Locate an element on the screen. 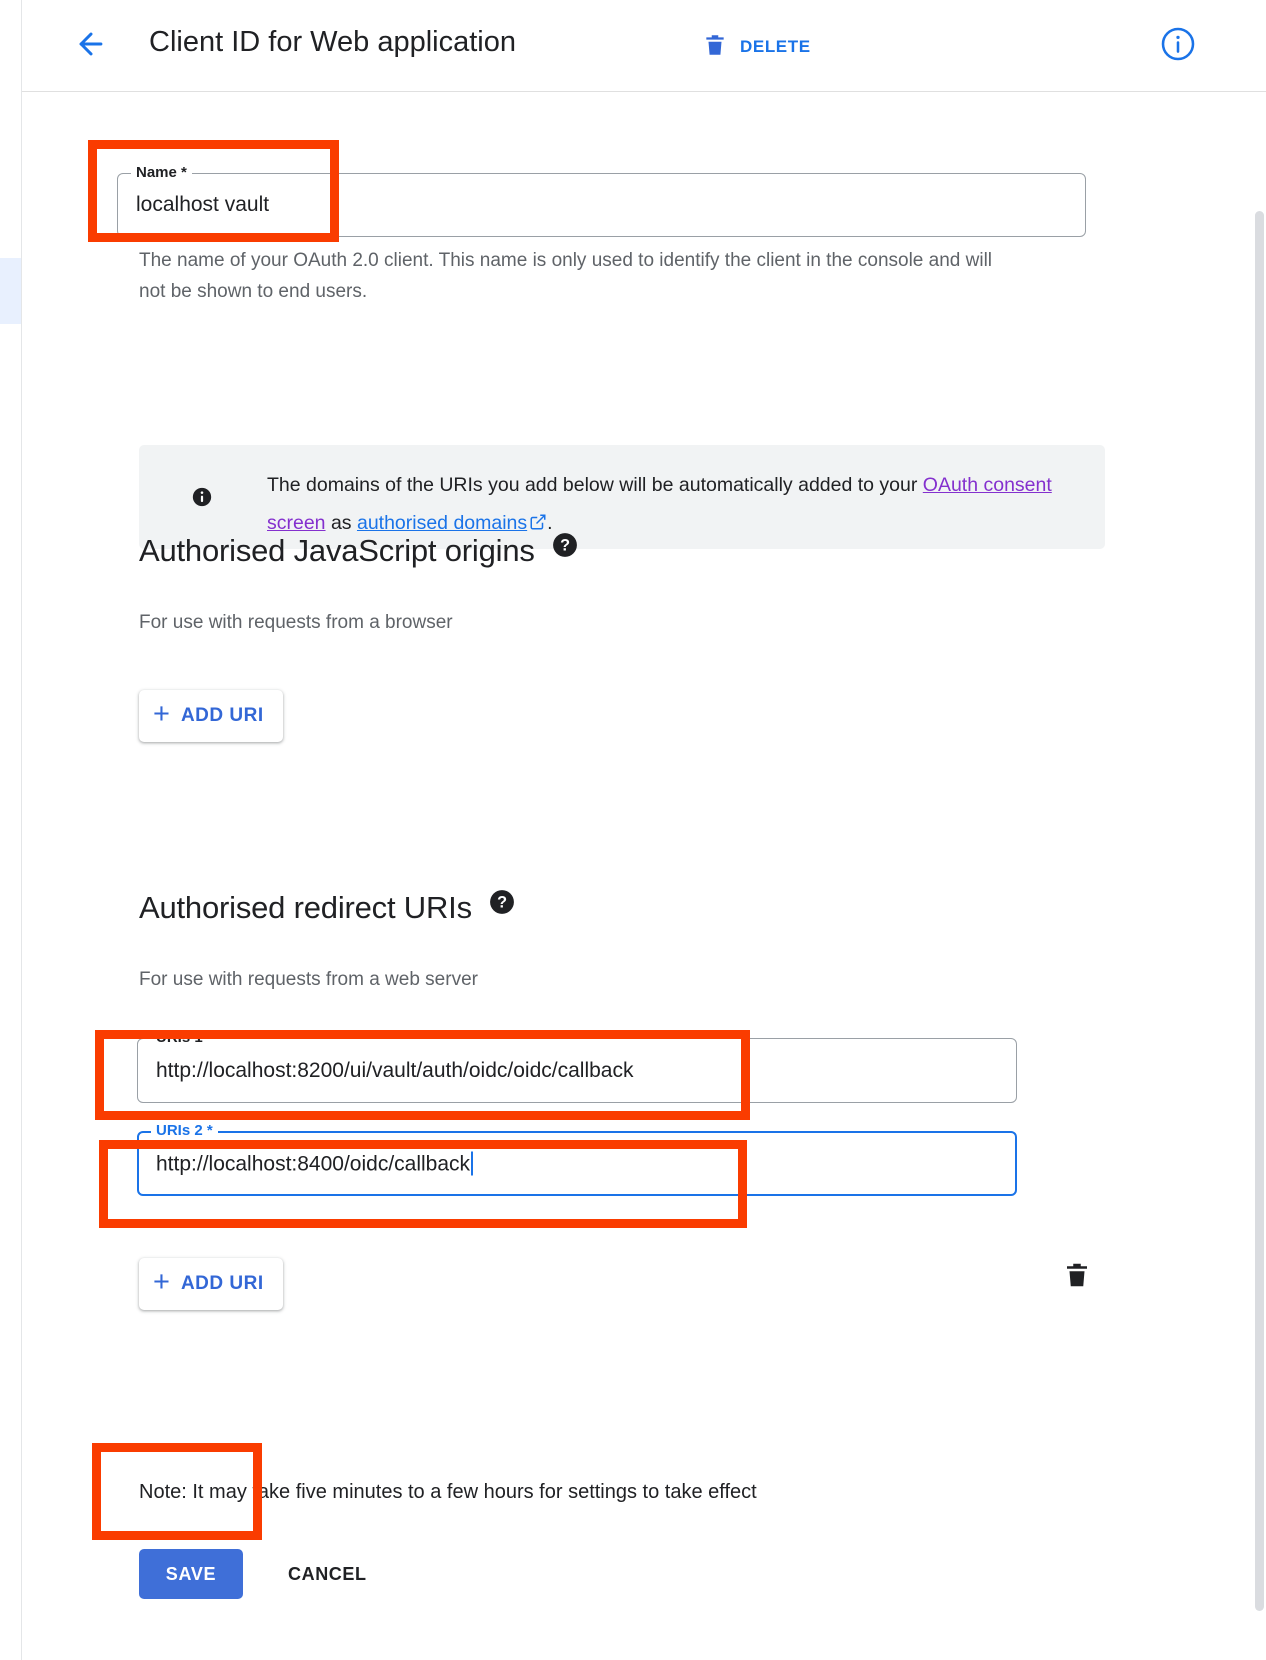 This screenshot has width=1266, height=1660. redirect-uri-field-2-text: http://localhost:8400/oidc/callback is located at coordinates (313, 1163).